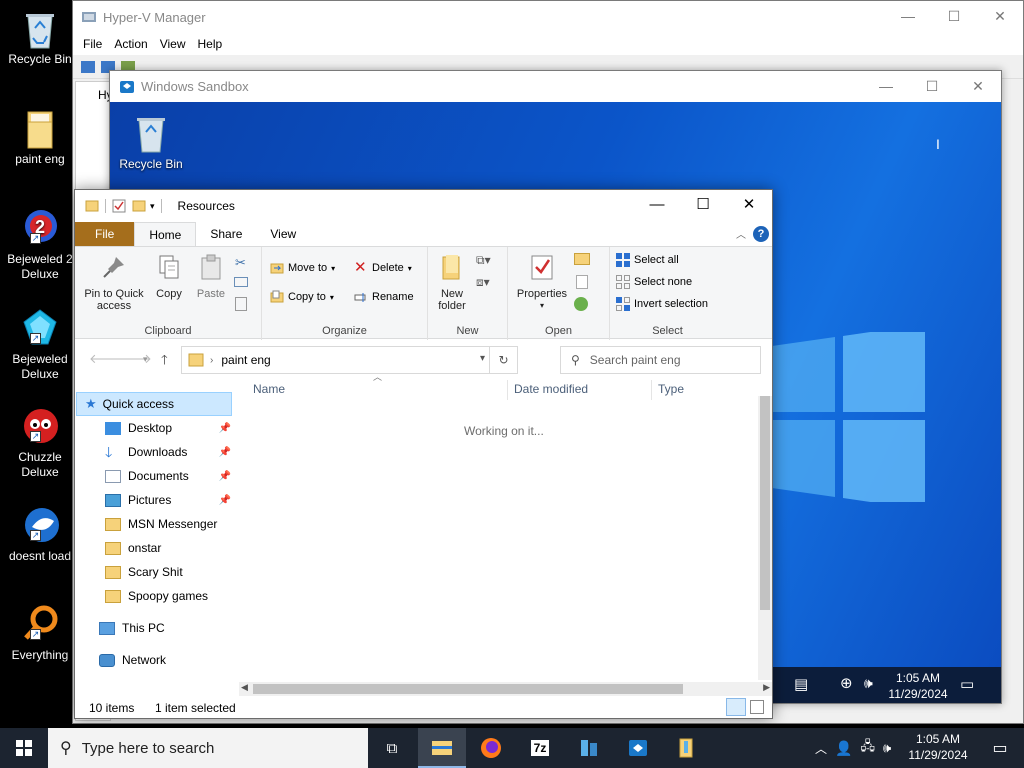 The image size is (1024, 768). Describe the element at coordinates (173, 44) in the screenshot. I see `menu-view: View` at that location.